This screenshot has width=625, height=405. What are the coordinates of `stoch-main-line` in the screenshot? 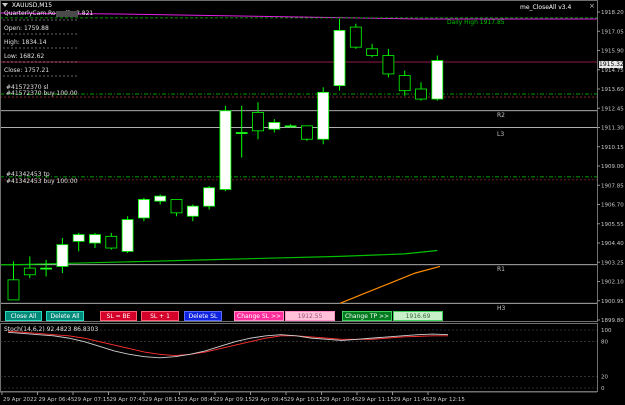 It's located at (228, 345).